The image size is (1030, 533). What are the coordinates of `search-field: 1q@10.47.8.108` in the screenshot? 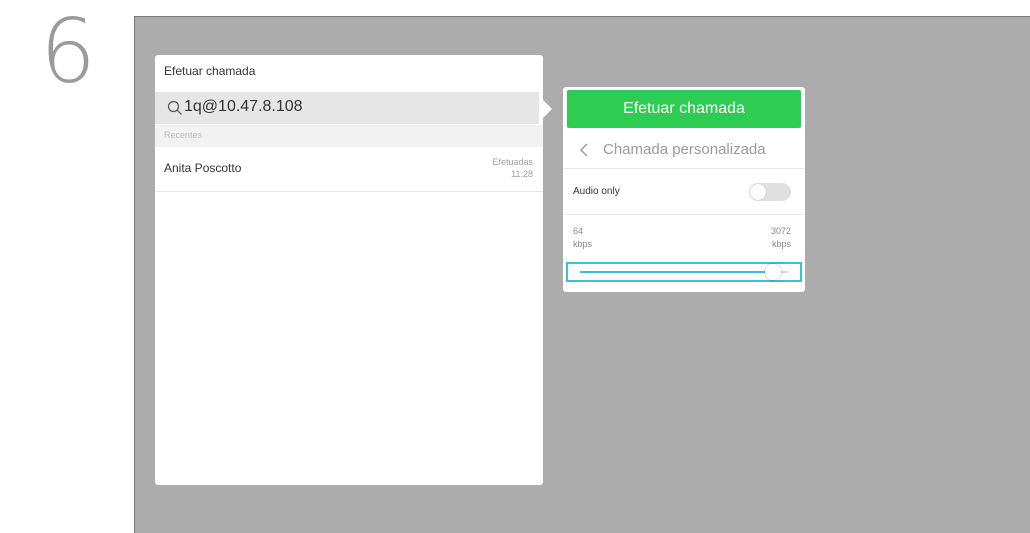 It's located at (347, 108).